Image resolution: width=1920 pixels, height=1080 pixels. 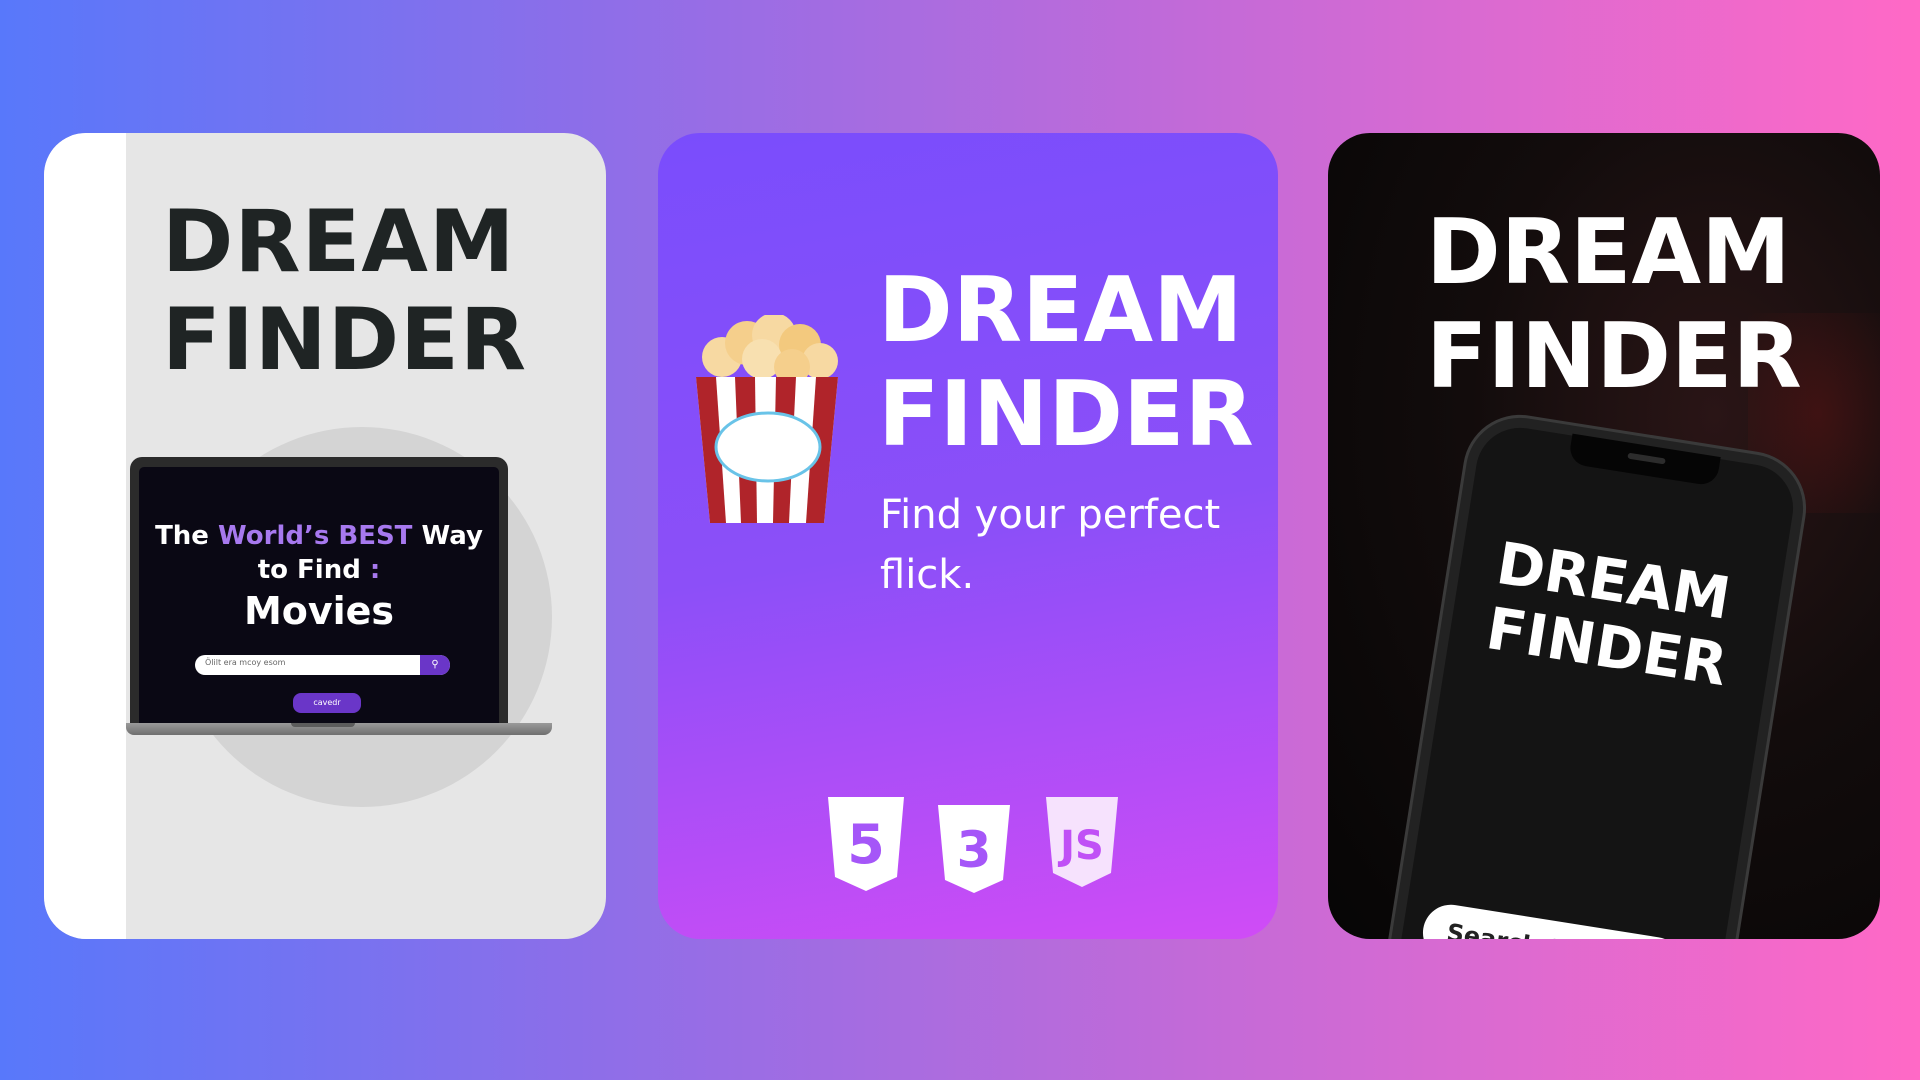 I want to click on javascript-icon: JS, so click(x=1082, y=842).